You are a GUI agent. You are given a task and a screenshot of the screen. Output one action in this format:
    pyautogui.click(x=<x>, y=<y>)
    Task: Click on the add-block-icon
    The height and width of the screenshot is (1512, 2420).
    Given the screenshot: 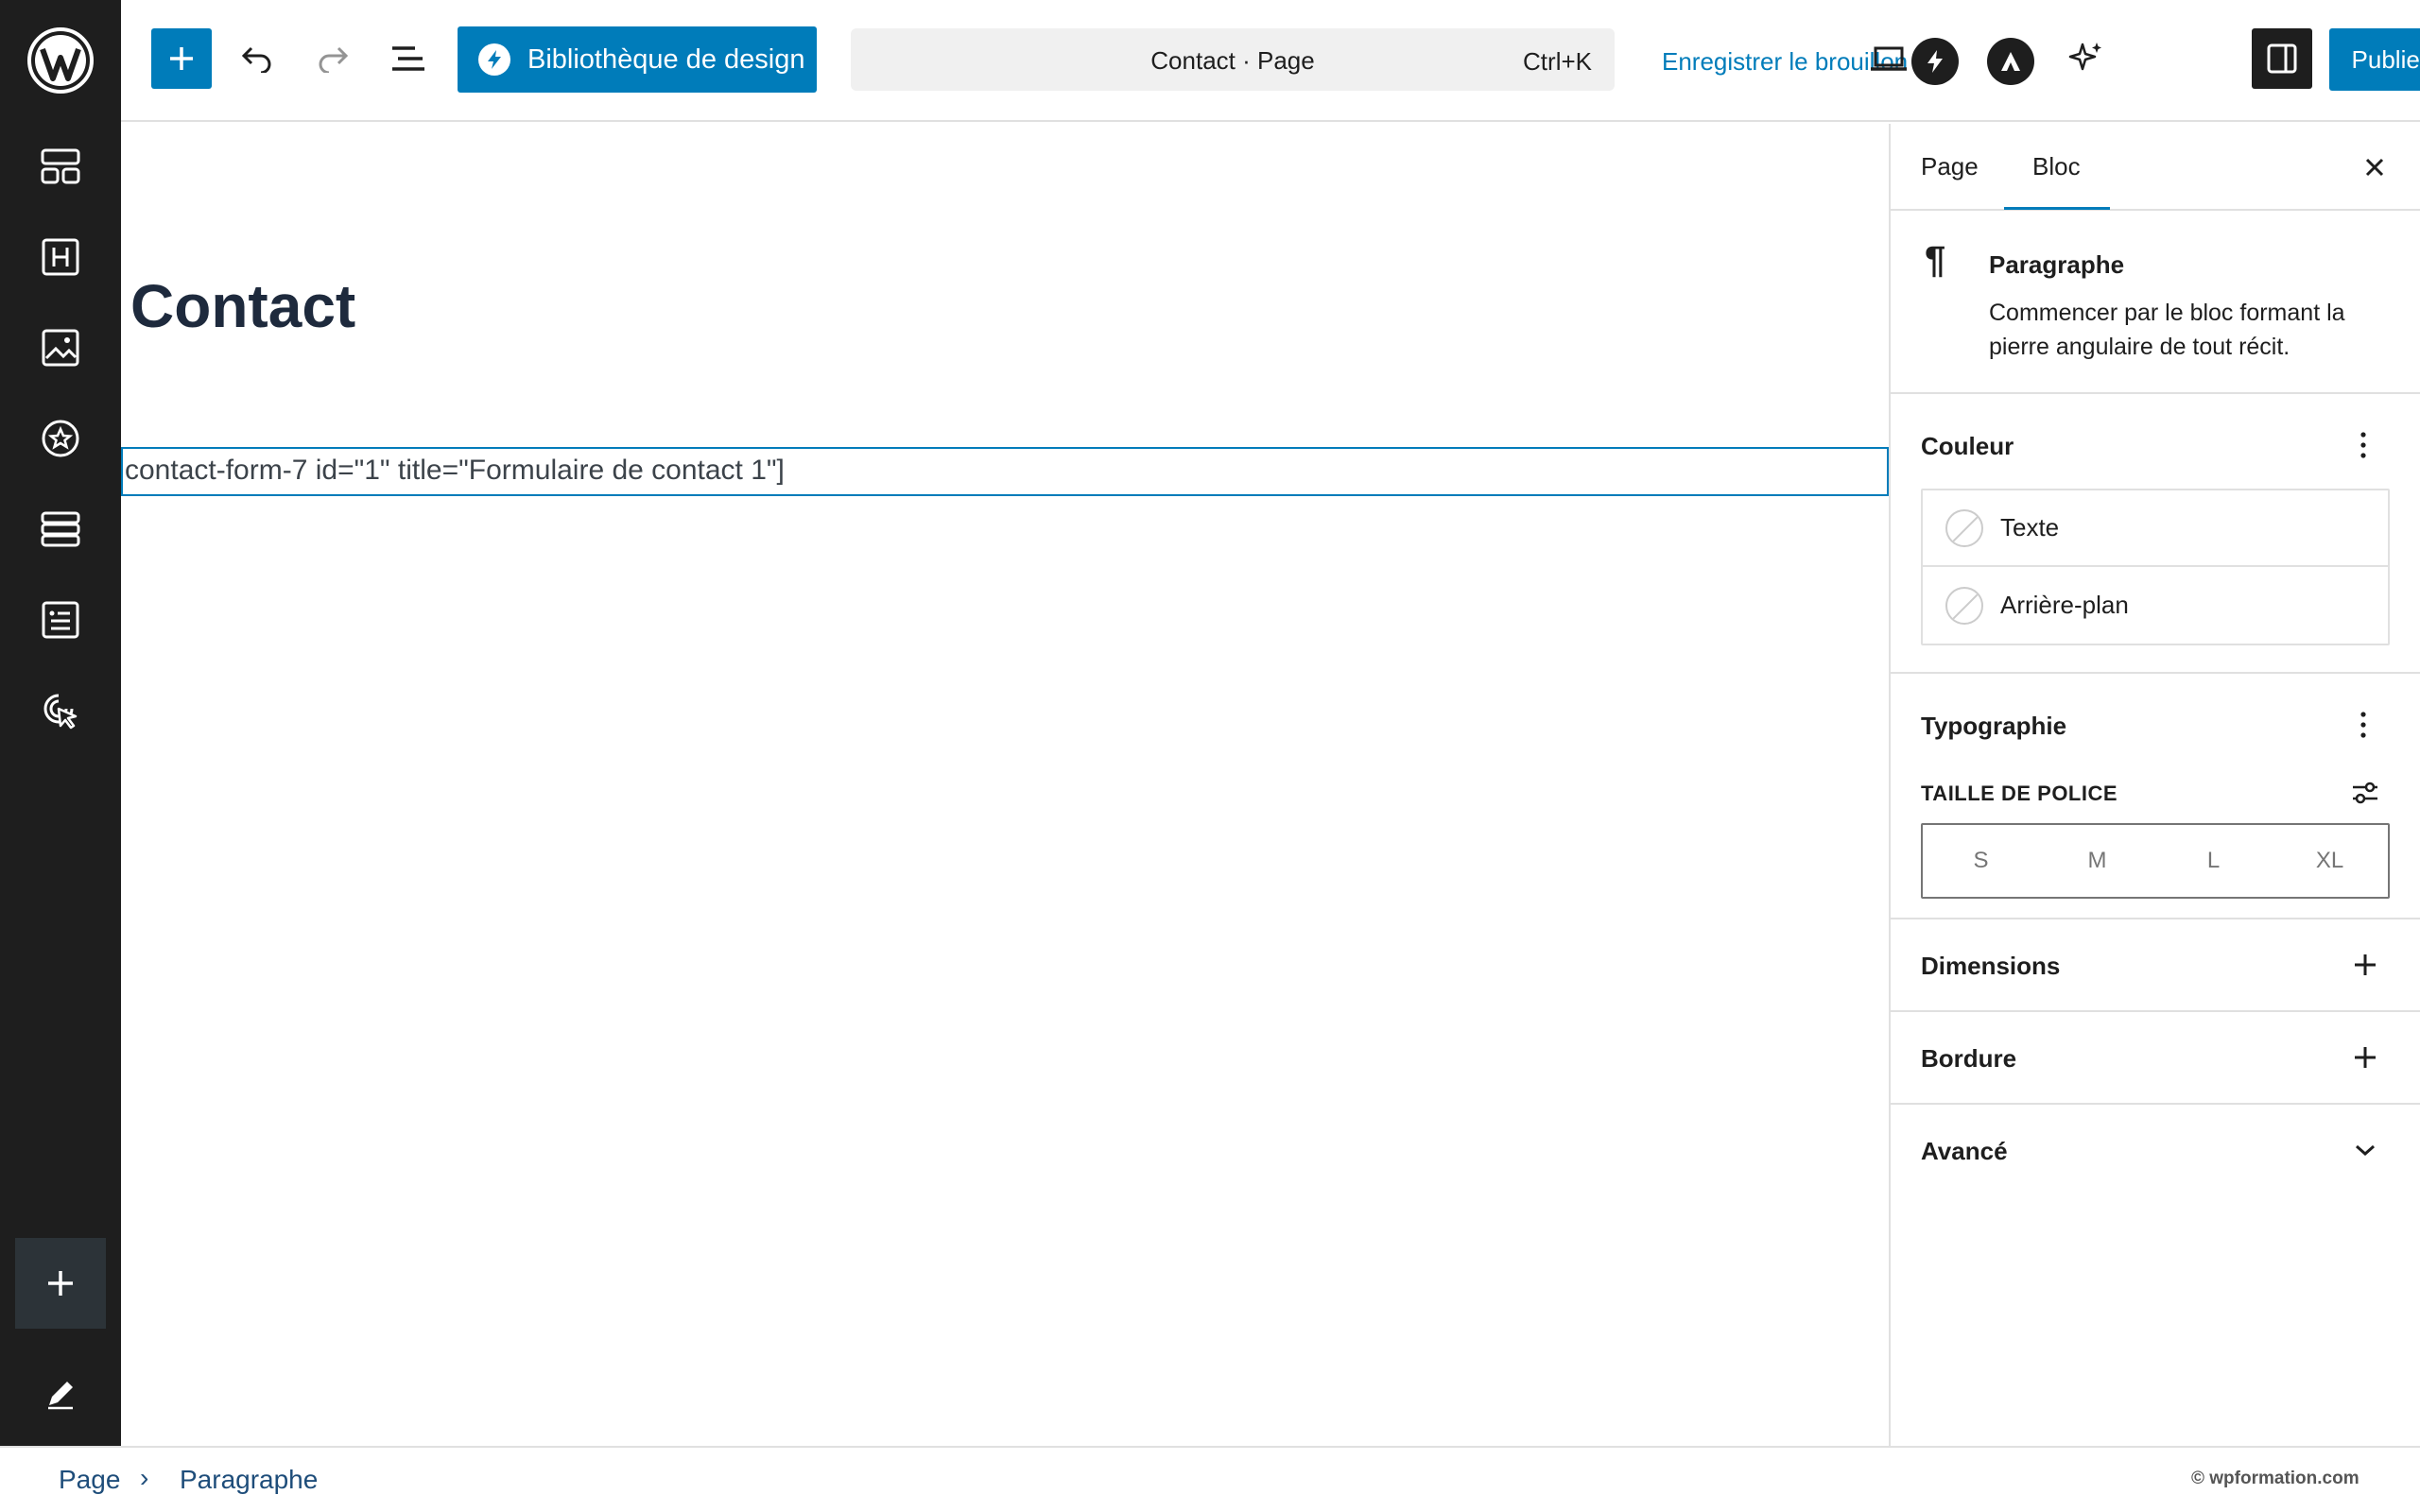 What is the action you would take?
    pyautogui.click(x=60, y=1283)
    